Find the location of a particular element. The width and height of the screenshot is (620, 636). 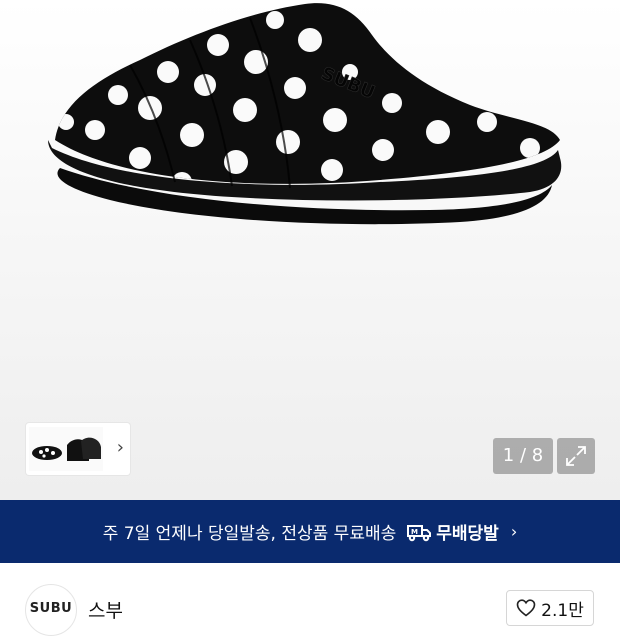

expand-icon is located at coordinates (576, 456).